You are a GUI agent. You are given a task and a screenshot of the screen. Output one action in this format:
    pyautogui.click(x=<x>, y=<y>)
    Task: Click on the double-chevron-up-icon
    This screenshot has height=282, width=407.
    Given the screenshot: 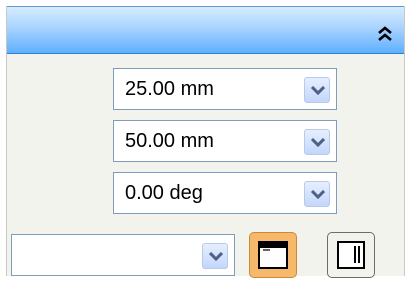 What is the action you would take?
    pyautogui.click(x=385, y=33)
    